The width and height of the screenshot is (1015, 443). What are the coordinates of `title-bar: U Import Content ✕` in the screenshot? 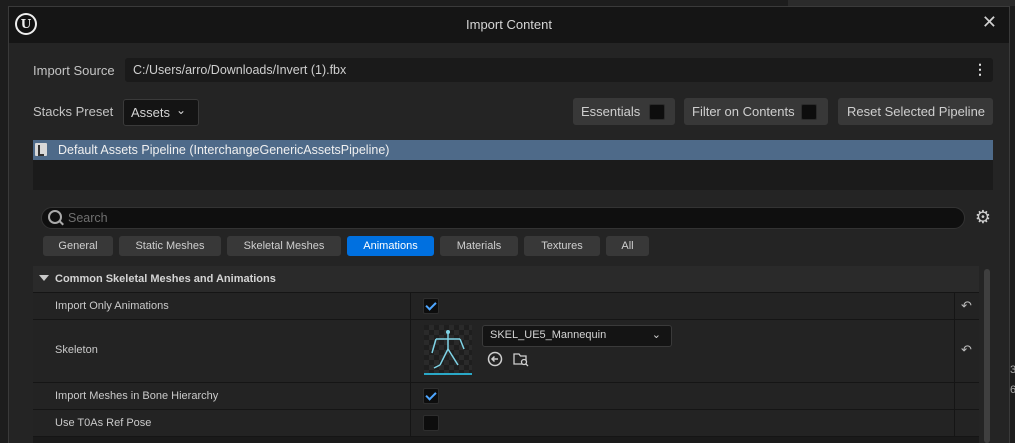 It's located at (509, 25).